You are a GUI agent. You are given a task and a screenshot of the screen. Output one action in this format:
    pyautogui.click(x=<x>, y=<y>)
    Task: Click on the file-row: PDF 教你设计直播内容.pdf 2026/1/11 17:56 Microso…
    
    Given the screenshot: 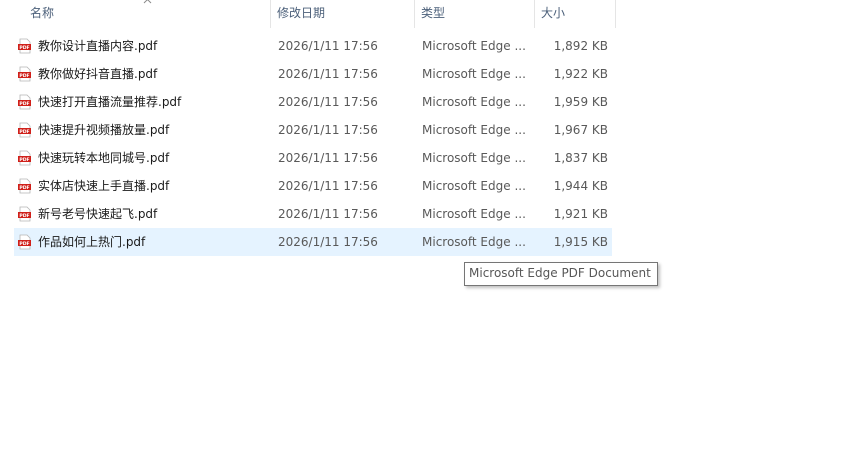 What is the action you would take?
    pyautogui.click(x=313, y=46)
    